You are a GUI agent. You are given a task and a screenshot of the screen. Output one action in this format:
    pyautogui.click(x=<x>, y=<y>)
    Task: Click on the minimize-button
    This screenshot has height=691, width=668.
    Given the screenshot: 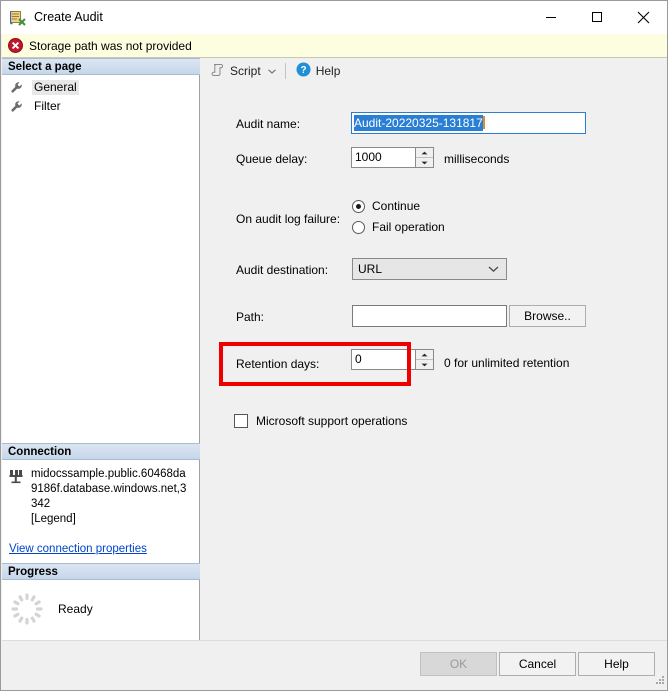 What is the action you would take?
    pyautogui.click(x=551, y=17)
    